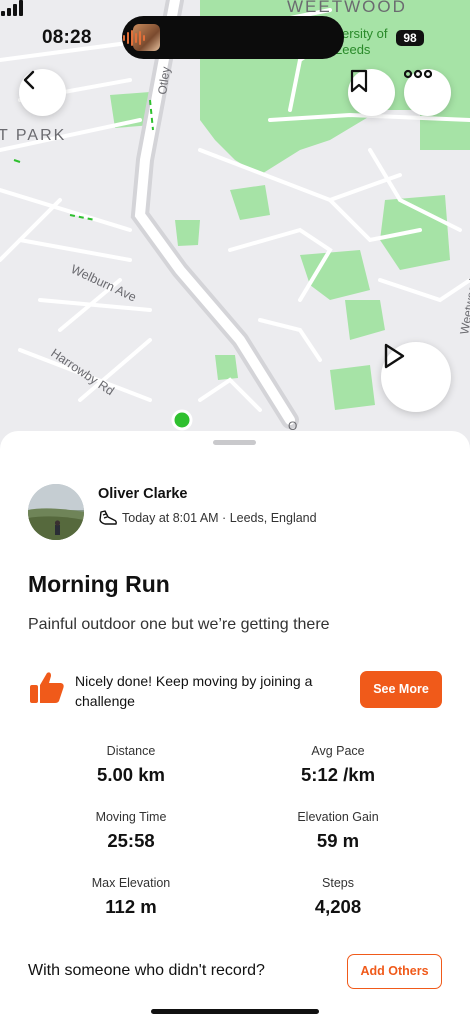 Image resolution: width=470 pixels, height=1024 pixels. Describe the element at coordinates (338, 817) in the screenshot. I see `stat-label: Elevation Gain` at that location.